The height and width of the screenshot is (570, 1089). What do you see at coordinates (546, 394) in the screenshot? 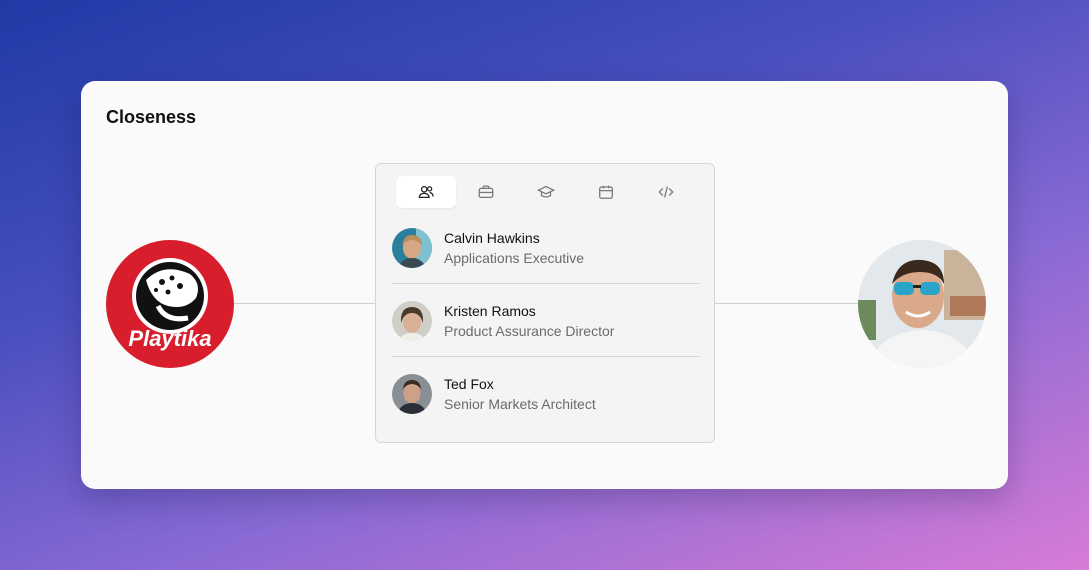
I see `connection-row: Ted Fox Senior Markets Architect` at bounding box center [546, 394].